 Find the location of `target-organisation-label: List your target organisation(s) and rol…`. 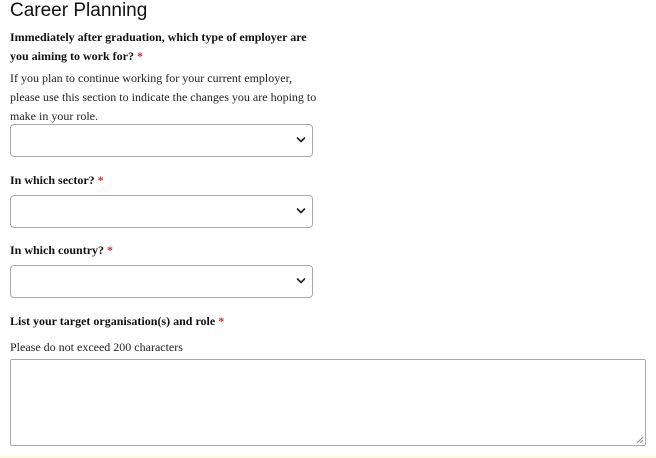

target-organisation-label: List your target organisation(s) and rol… is located at coordinates (165, 321).